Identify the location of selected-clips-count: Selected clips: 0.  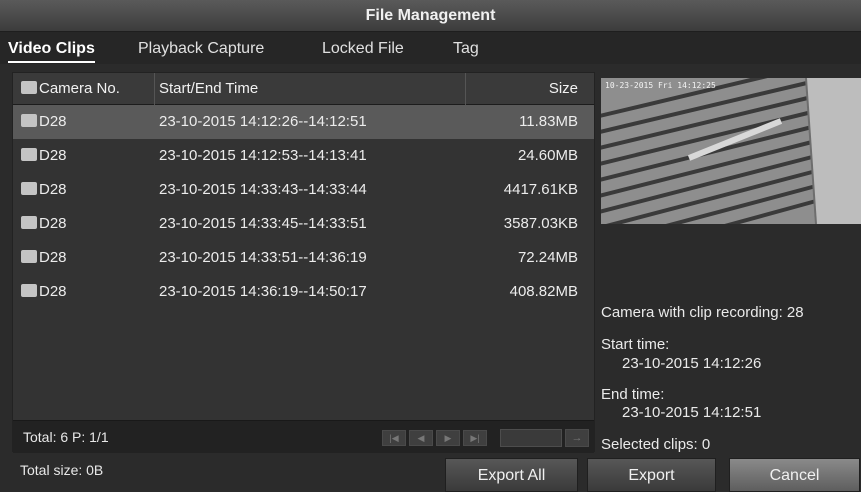
(656, 444).